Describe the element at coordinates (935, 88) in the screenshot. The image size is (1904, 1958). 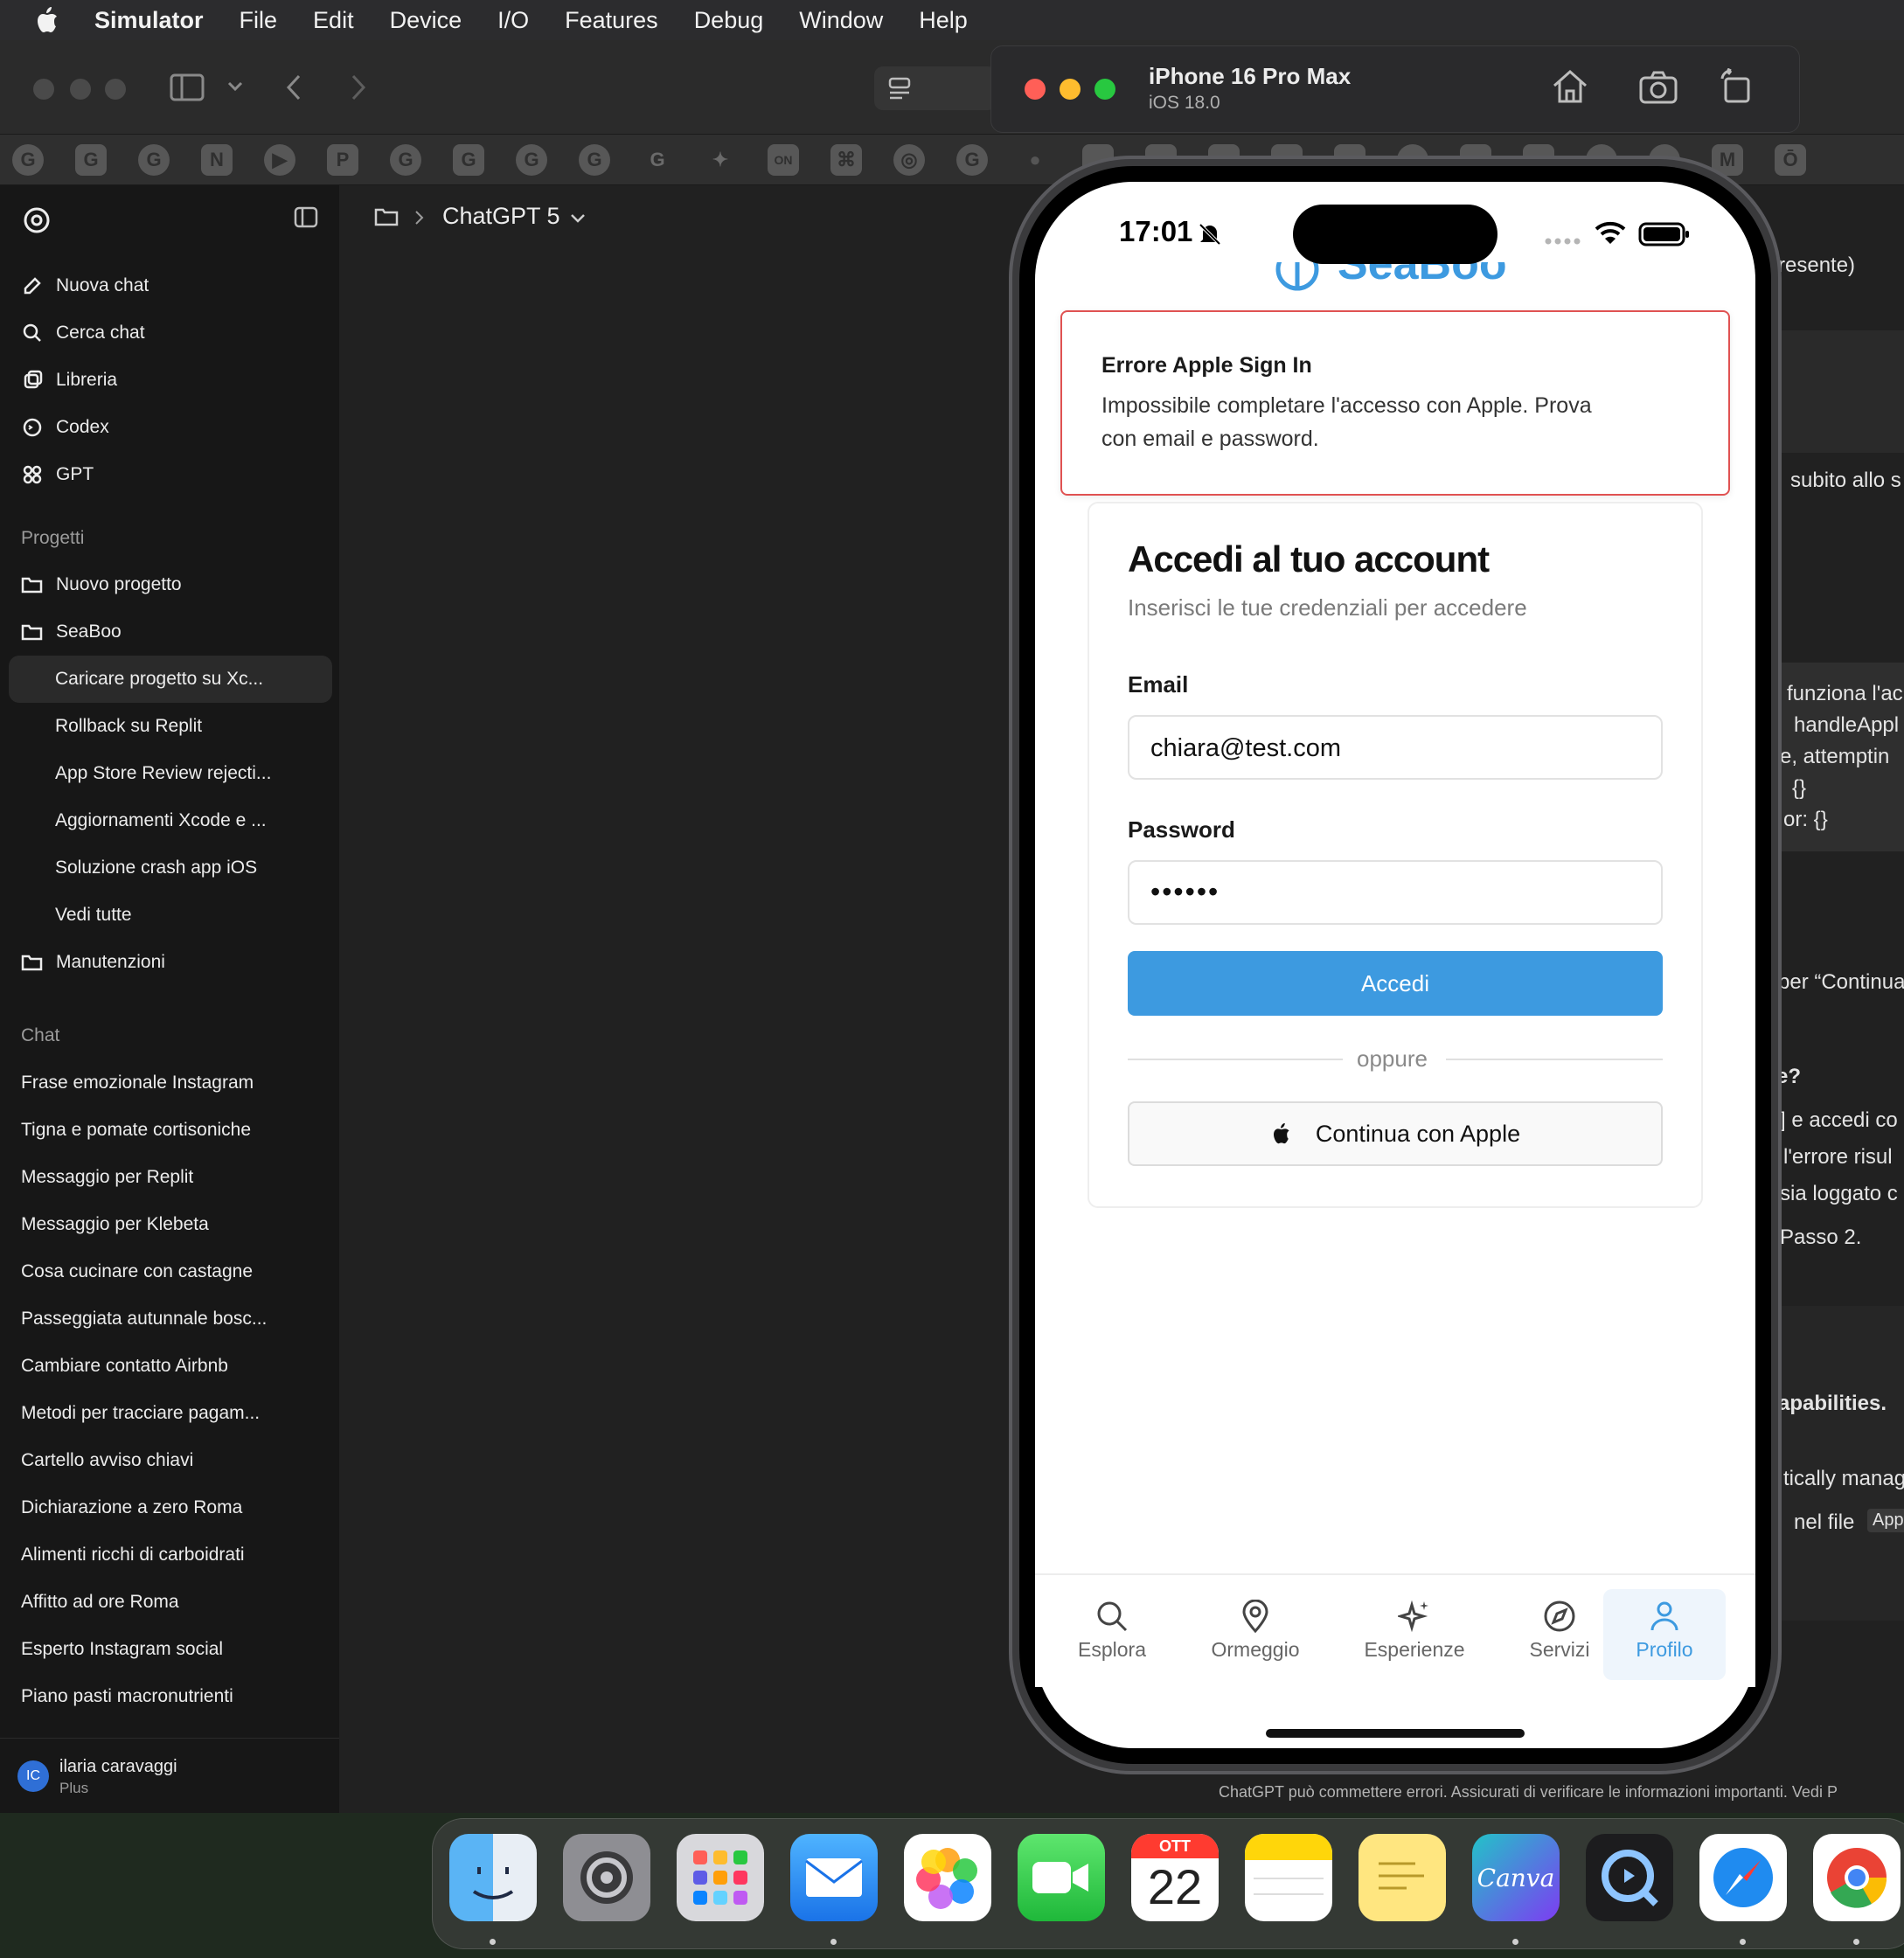
I see `address-bar` at that location.